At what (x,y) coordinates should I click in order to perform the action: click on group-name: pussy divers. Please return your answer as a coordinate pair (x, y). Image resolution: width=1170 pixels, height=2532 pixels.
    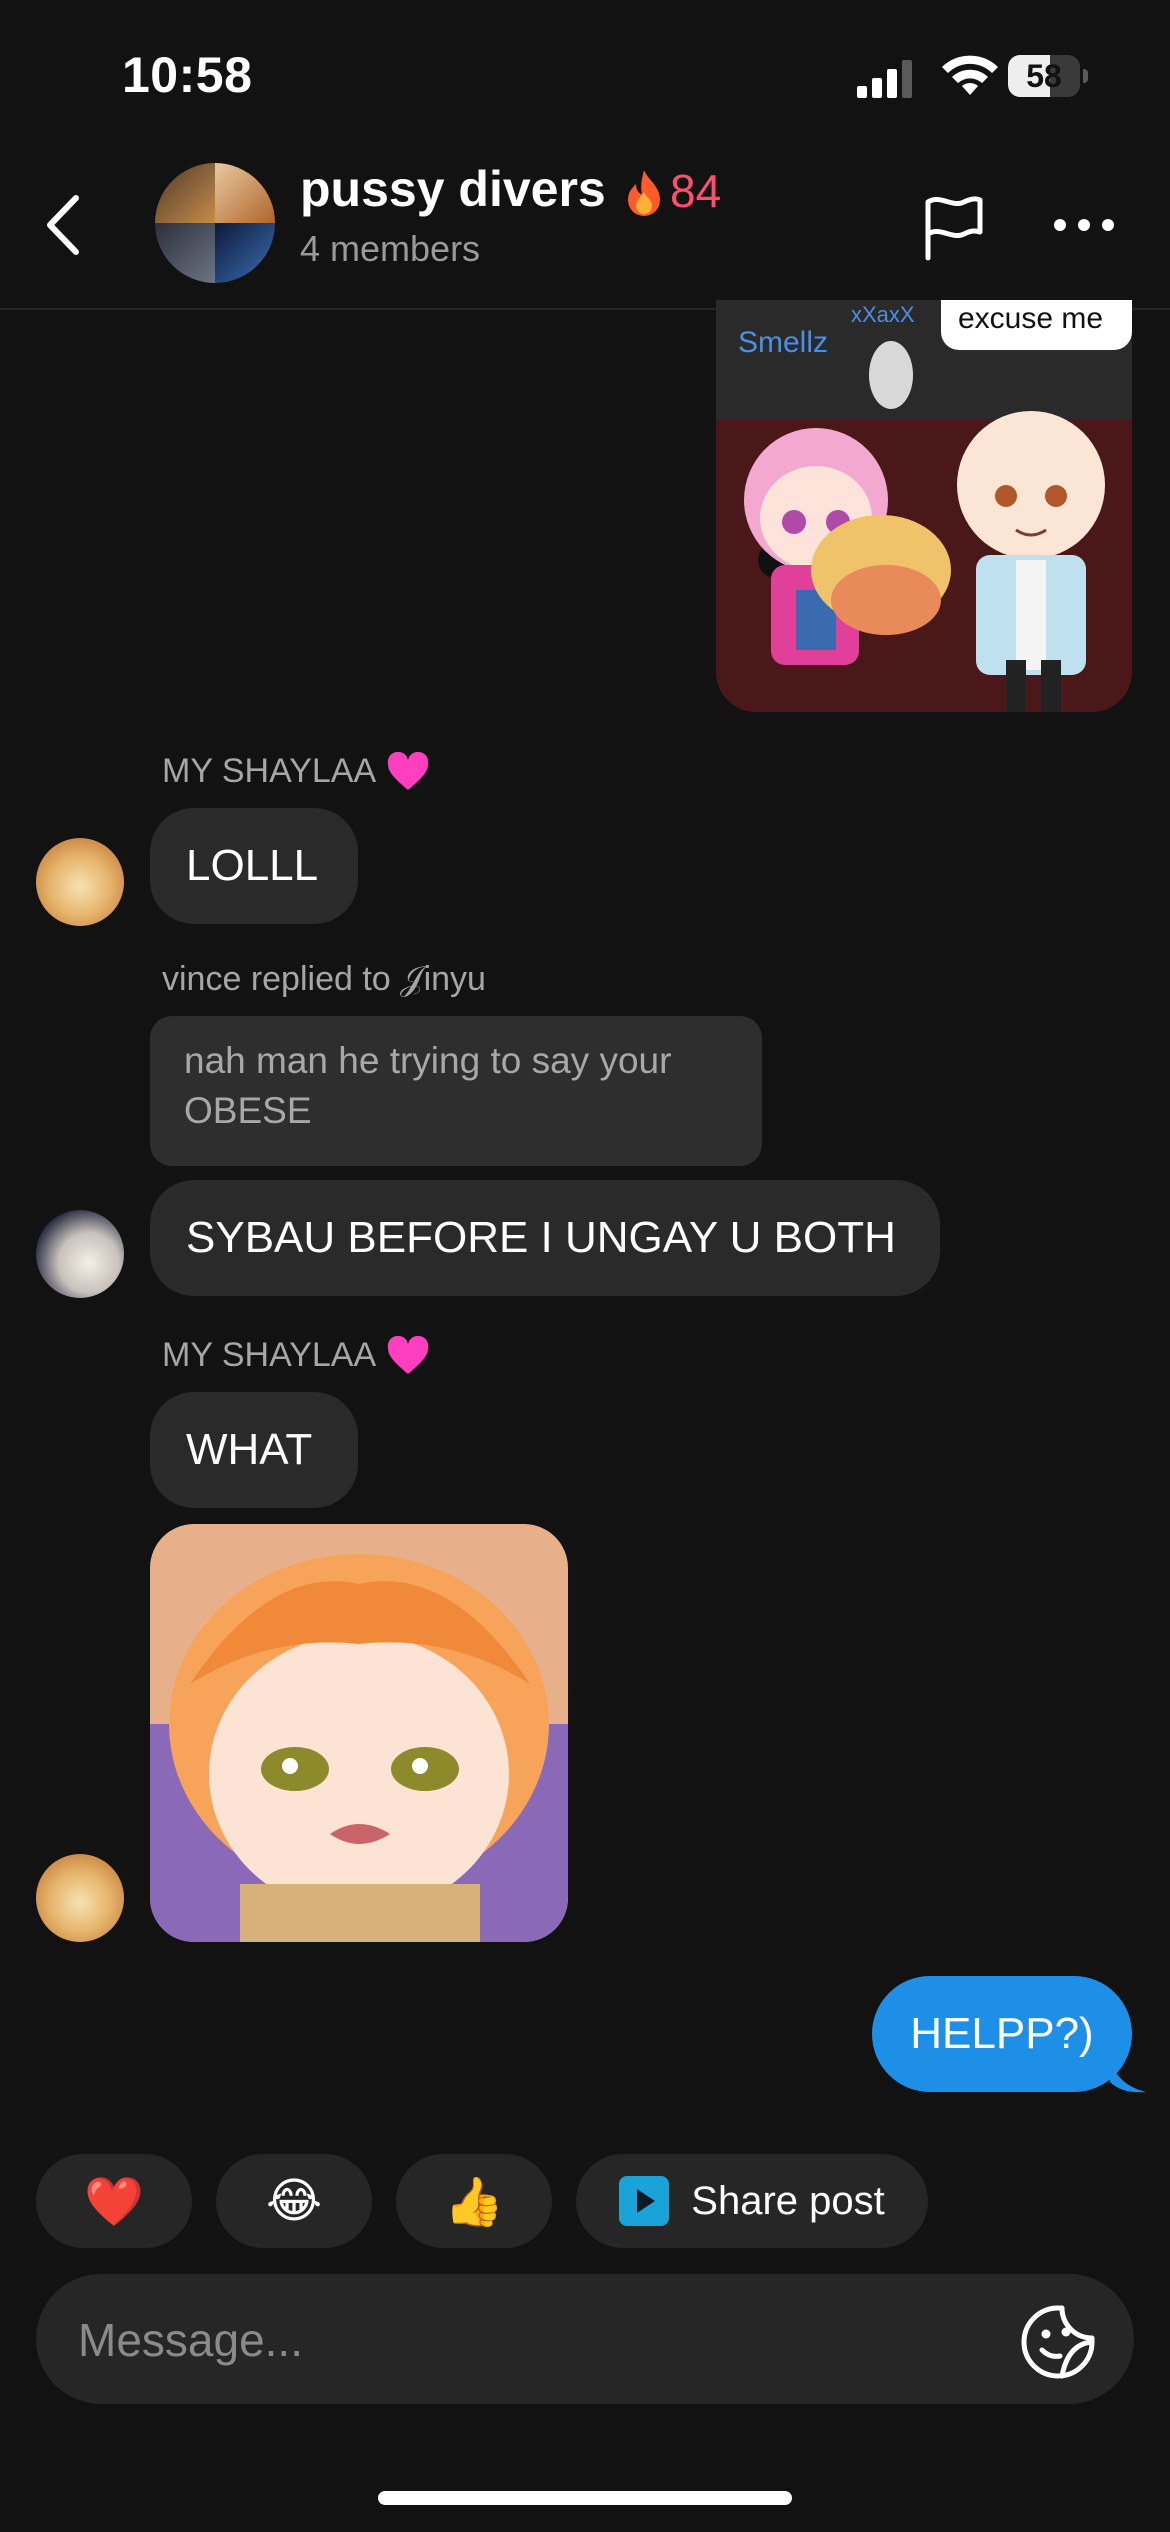
    Looking at the image, I should click on (453, 189).